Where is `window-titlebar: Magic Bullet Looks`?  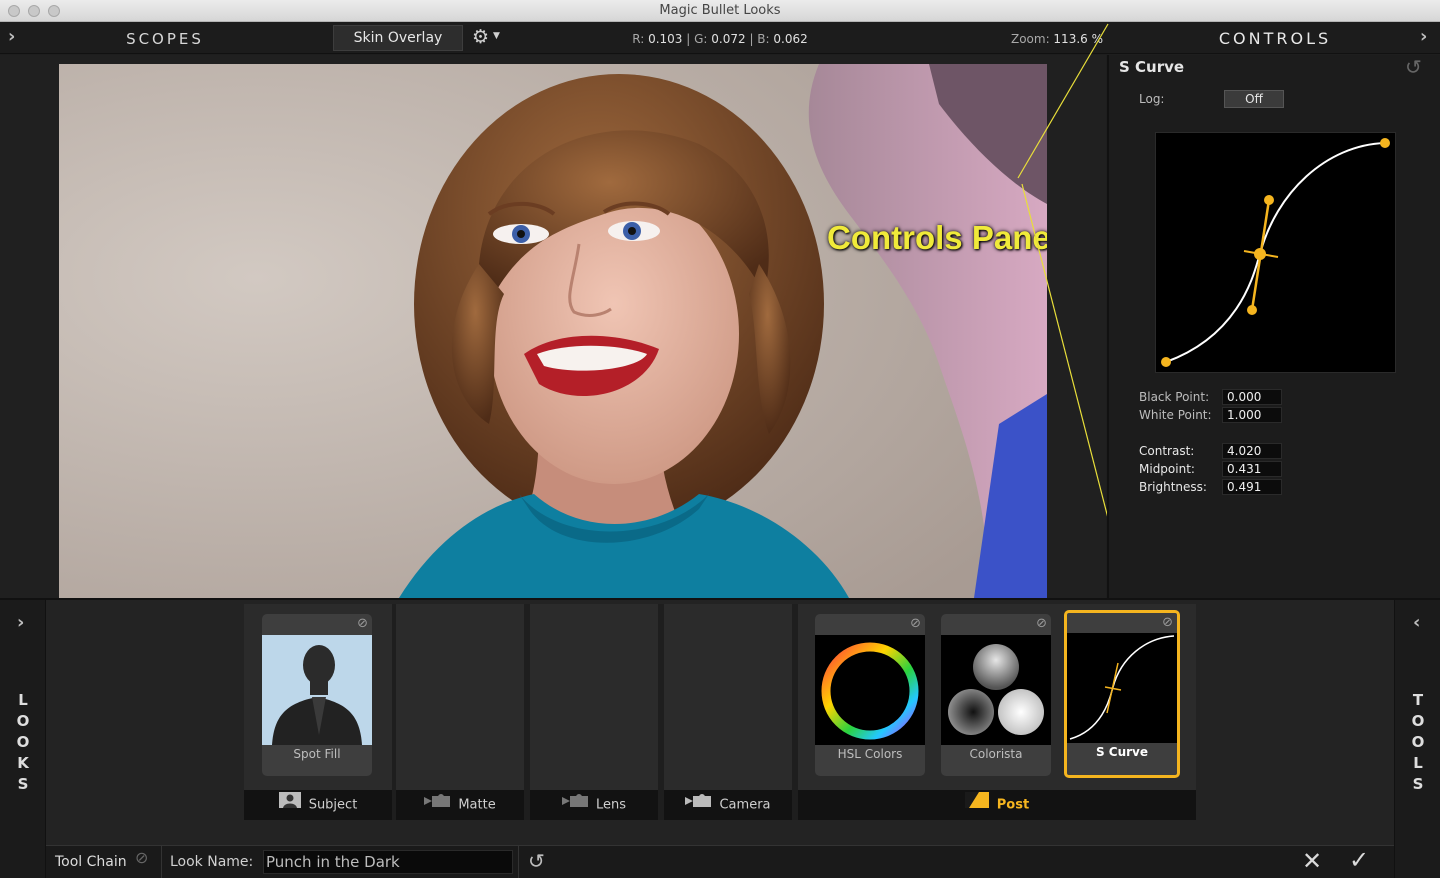 window-titlebar: Magic Bullet Looks is located at coordinates (720, 11).